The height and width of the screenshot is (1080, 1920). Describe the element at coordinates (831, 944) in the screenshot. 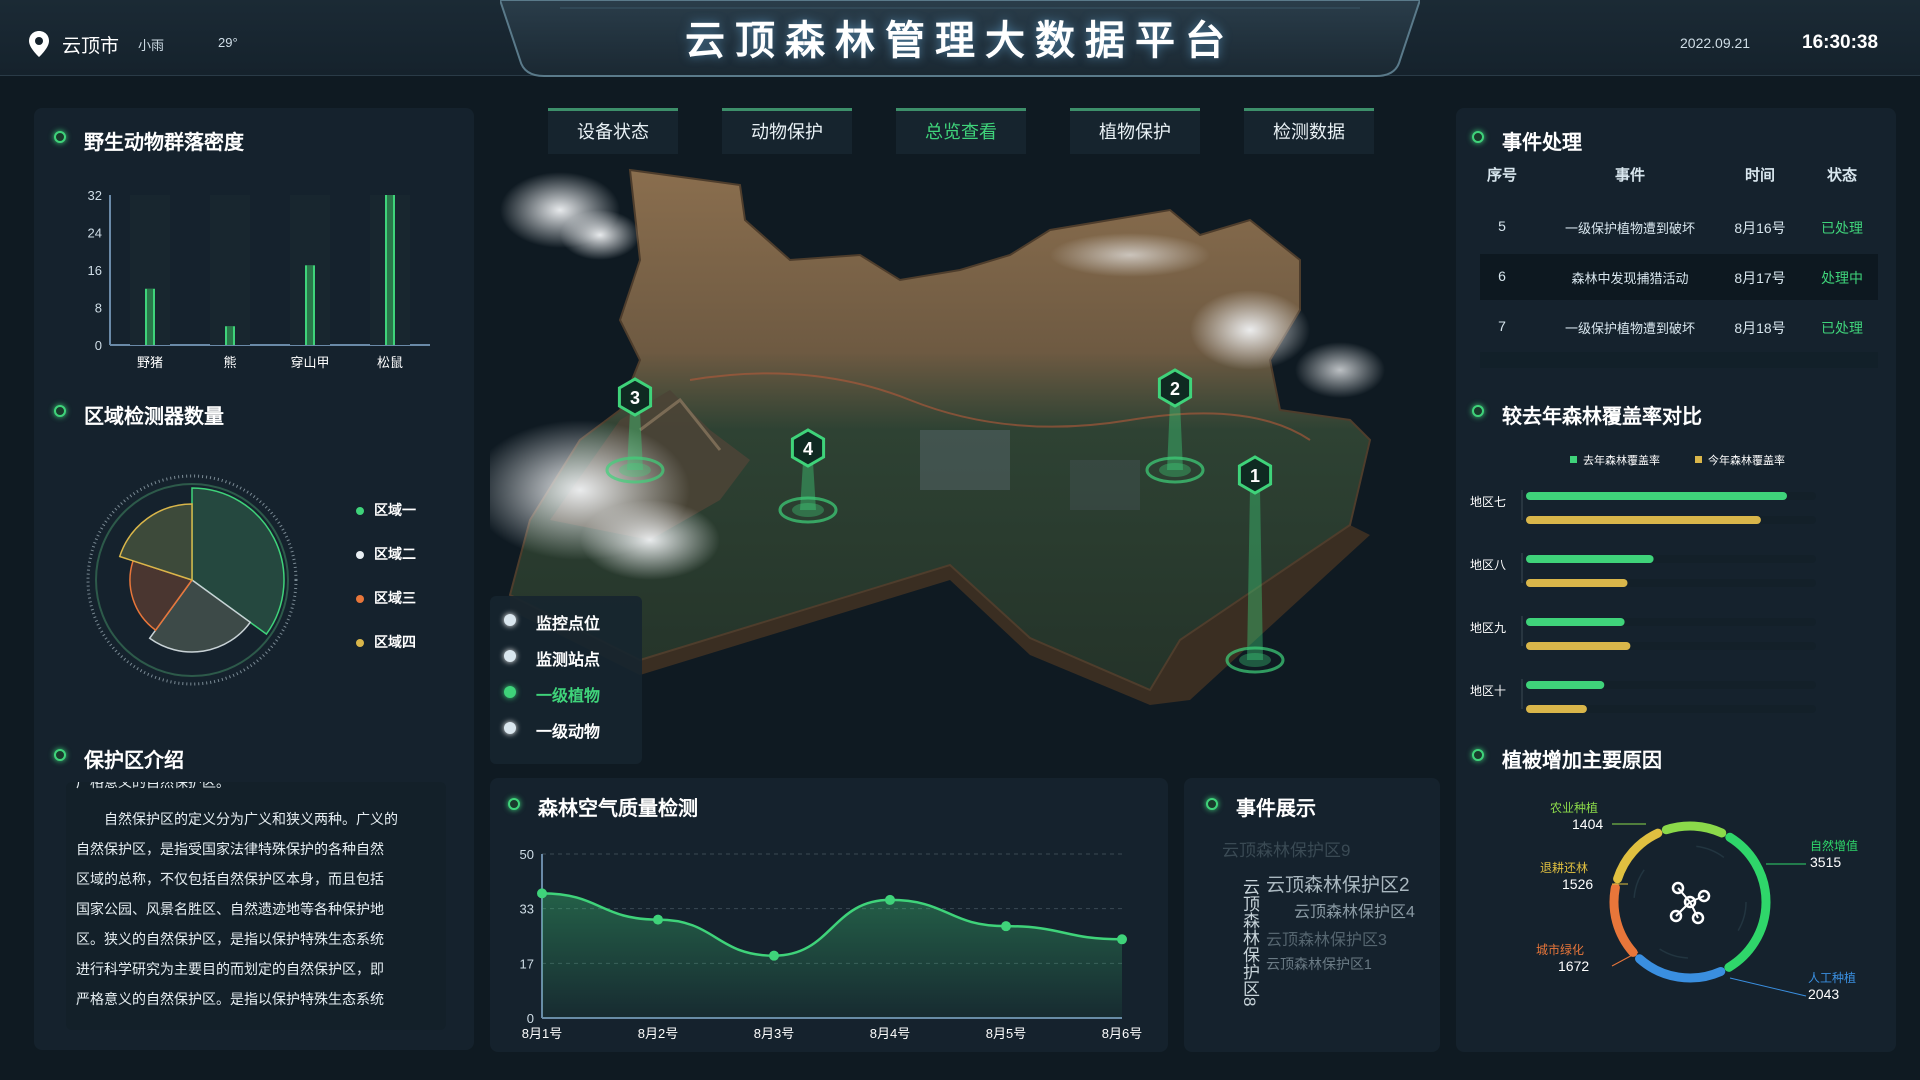

I see `air-quality-line-chart: 50 33 17 08月1号 8月2号 8月3号 8月4号 8月5号 8月6号` at that location.